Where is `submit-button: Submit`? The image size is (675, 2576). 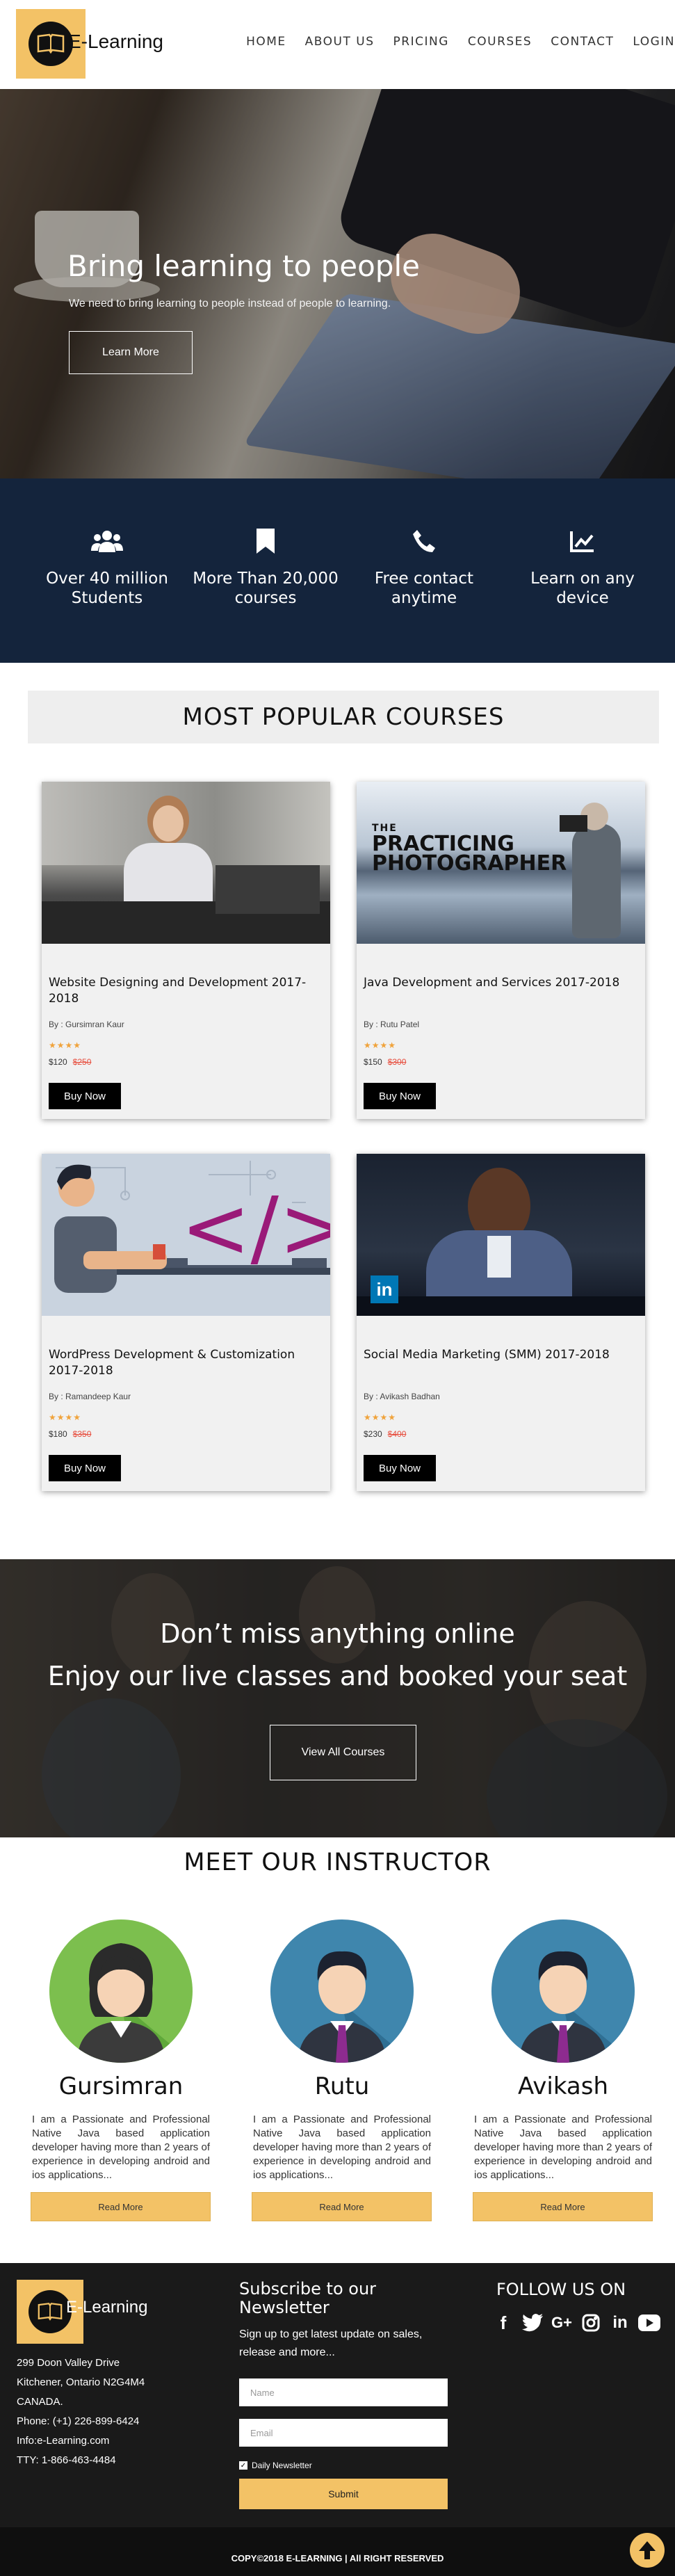 submit-button: Submit is located at coordinates (343, 2494).